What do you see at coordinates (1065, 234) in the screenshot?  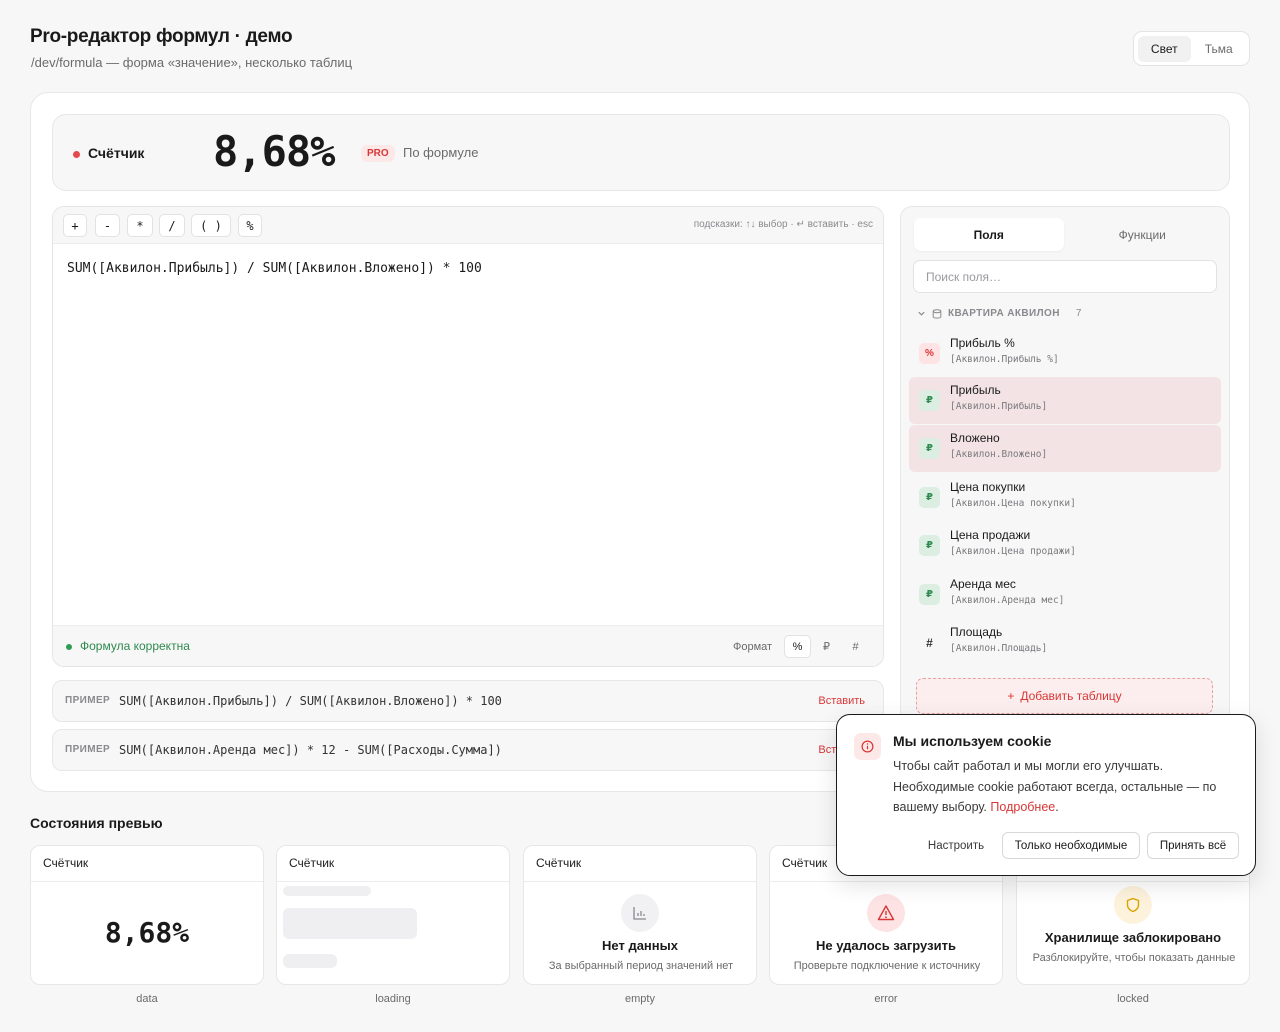 I see `fields-tabs: Поля Функции` at bounding box center [1065, 234].